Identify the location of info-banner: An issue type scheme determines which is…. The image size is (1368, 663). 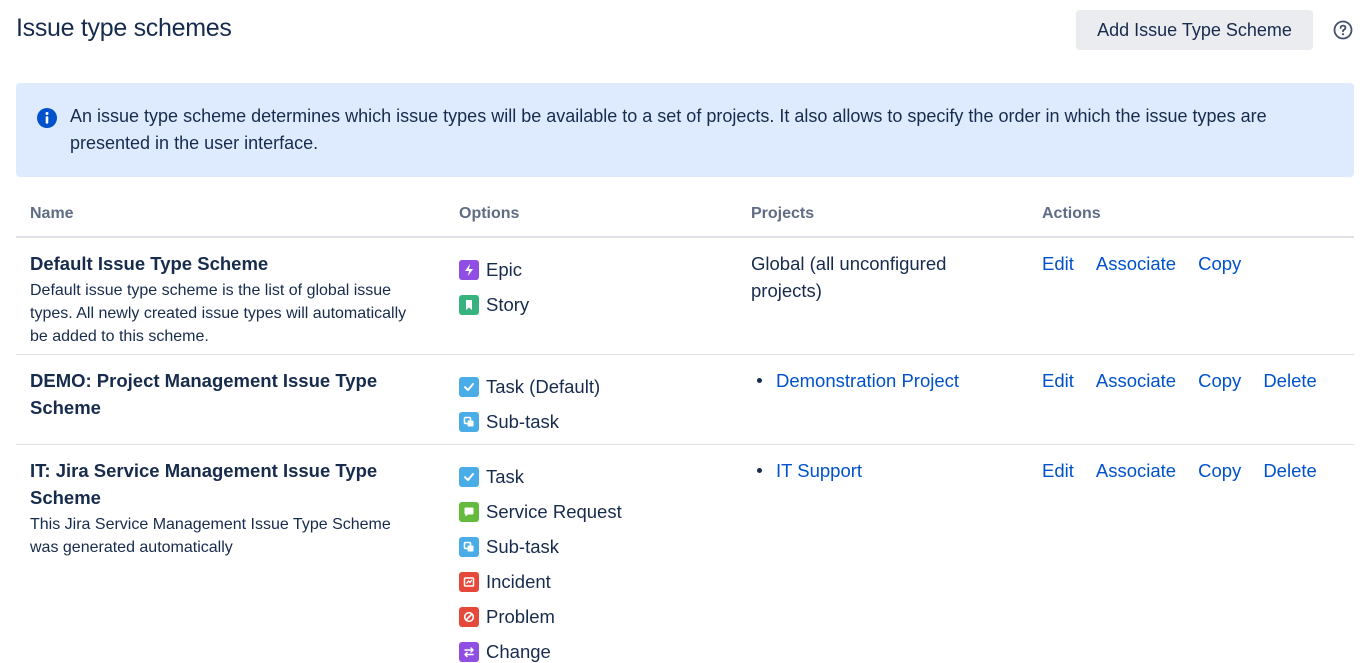
(685, 130).